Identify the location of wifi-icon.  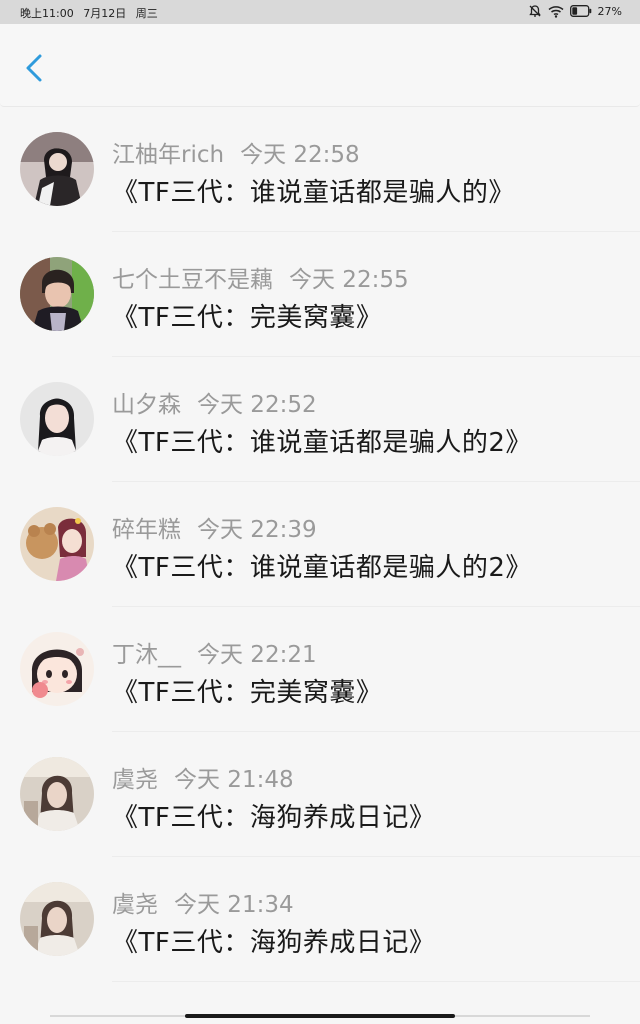
(556, 11).